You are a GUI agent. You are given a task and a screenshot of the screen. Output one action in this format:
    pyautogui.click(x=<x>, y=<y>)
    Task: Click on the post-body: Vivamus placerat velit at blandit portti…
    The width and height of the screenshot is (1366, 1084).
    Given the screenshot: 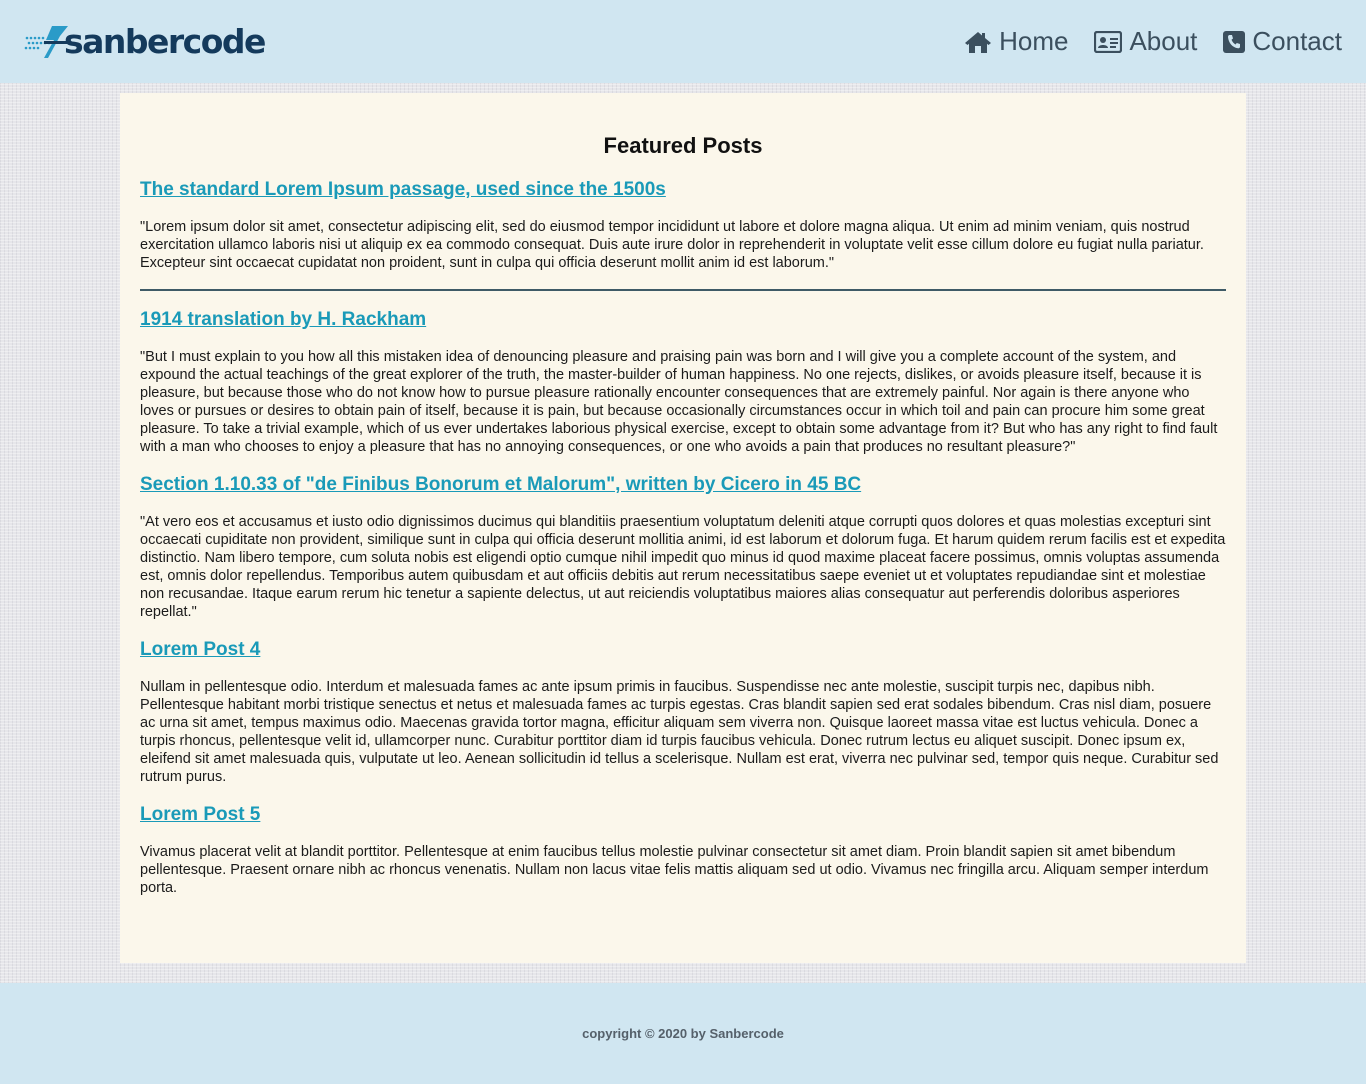 What is the action you would take?
    pyautogui.click(x=674, y=870)
    